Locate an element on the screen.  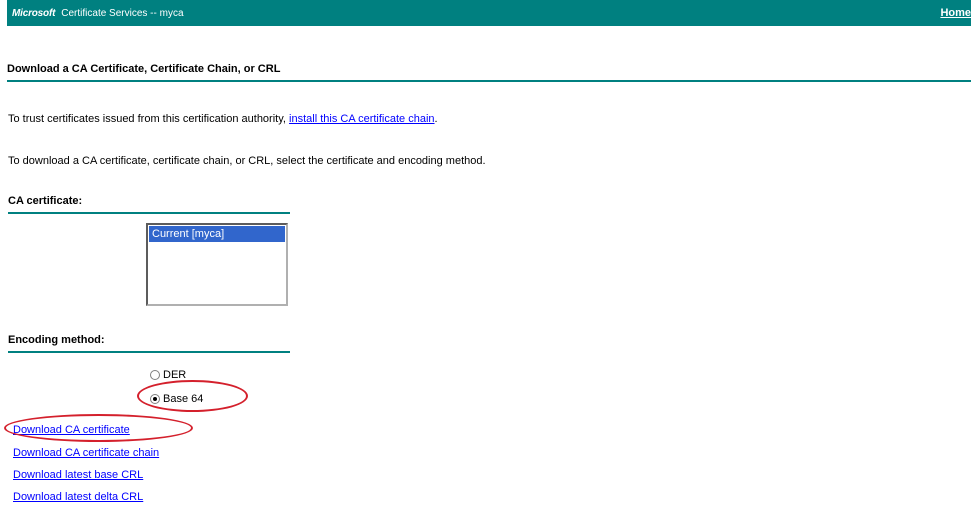
download-delta-crl-link: Download latest delta CRL is located at coordinates (78, 497).